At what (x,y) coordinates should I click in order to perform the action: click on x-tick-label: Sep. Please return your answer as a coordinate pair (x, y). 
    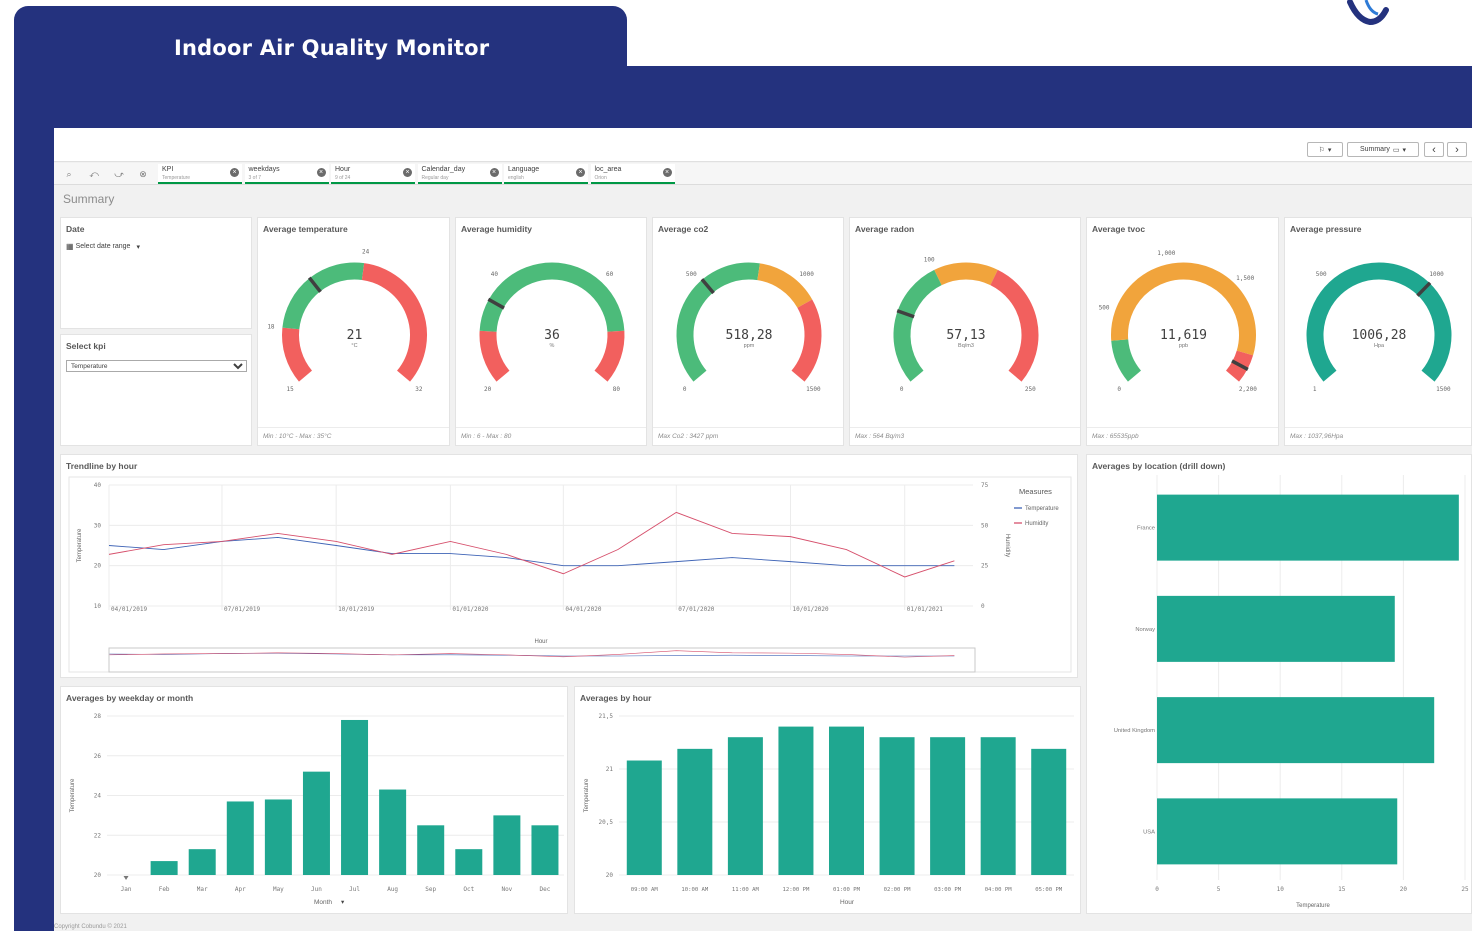
    Looking at the image, I should click on (430, 889).